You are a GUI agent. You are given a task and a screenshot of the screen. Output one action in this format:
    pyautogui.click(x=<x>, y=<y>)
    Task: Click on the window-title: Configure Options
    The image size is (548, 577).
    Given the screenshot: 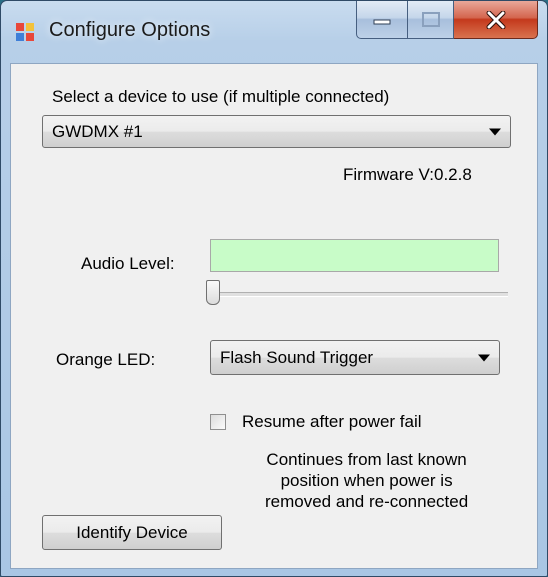 What is the action you would take?
    pyautogui.click(x=130, y=30)
    